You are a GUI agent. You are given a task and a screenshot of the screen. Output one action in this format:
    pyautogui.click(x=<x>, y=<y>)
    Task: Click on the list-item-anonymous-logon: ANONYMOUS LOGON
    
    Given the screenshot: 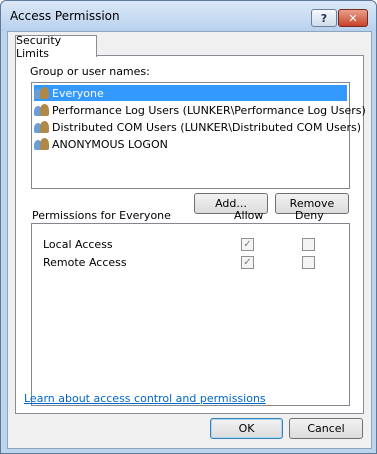 What is the action you would take?
    pyautogui.click(x=101, y=144)
    